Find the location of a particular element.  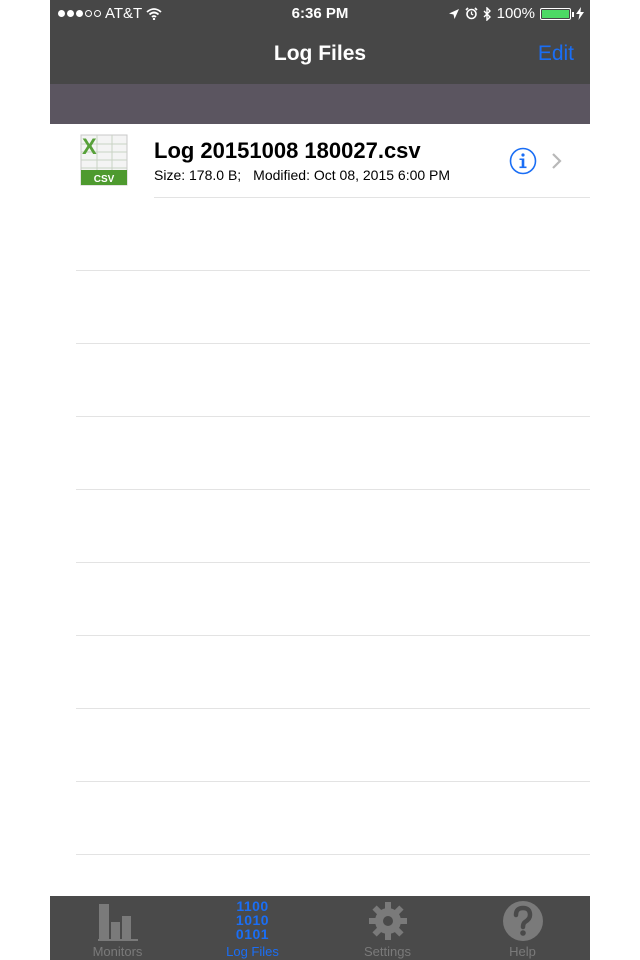

status-right: 100% is located at coordinates (516, 13).